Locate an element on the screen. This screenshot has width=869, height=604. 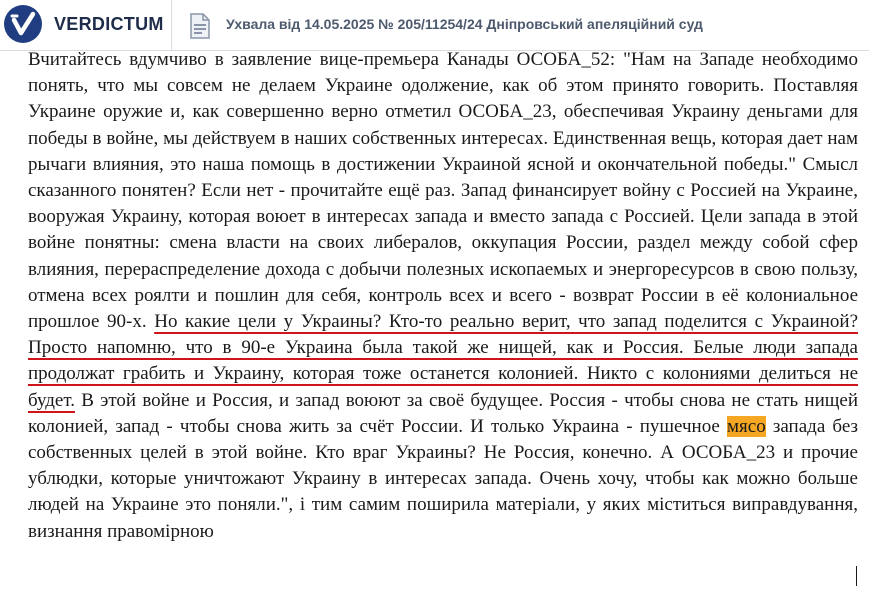
search-highlight: мясо is located at coordinates (746, 426).